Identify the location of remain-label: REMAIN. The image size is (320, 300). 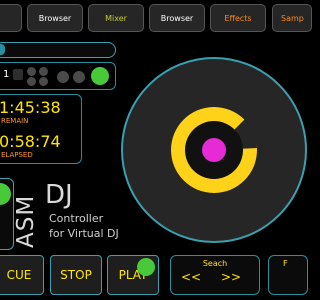
(15, 121).